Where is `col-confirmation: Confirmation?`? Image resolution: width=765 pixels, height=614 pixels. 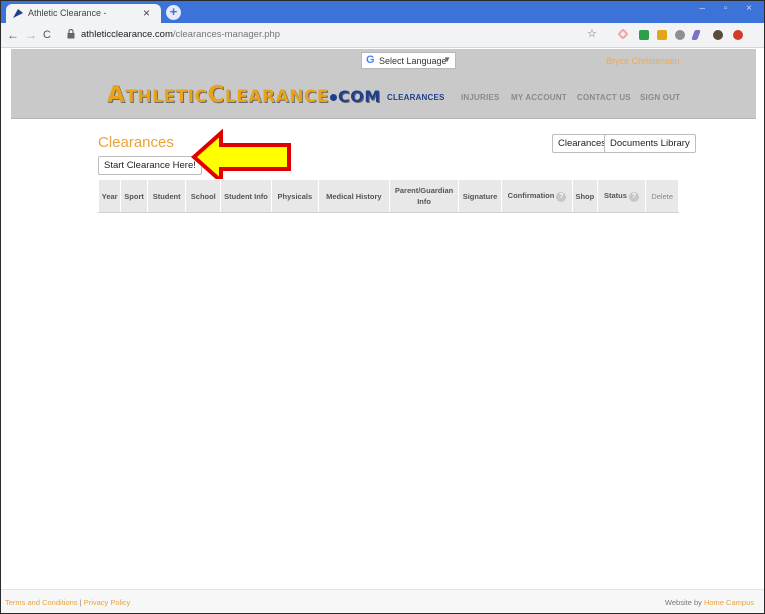 col-confirmation: Confirmation? is located at coordinates (537, 196).